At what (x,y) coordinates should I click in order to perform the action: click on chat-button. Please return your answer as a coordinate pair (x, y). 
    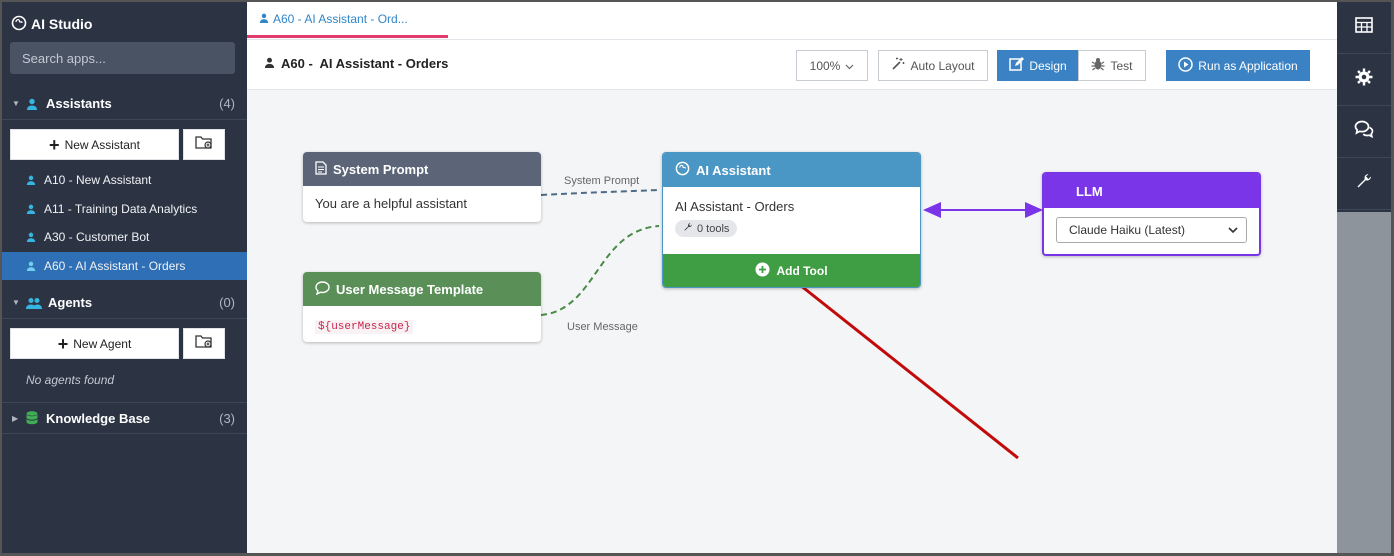
    Looking at the image, I should click on (1364, 132).